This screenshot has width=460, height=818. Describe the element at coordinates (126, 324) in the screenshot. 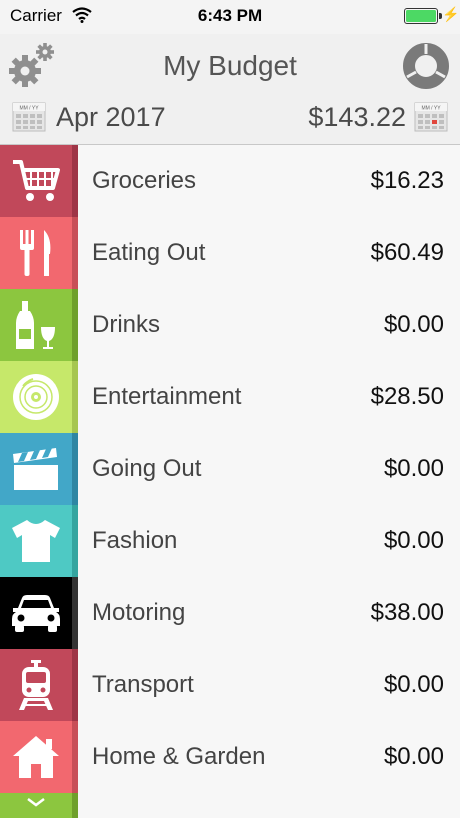

I see `category-name: Drinks` at that location.